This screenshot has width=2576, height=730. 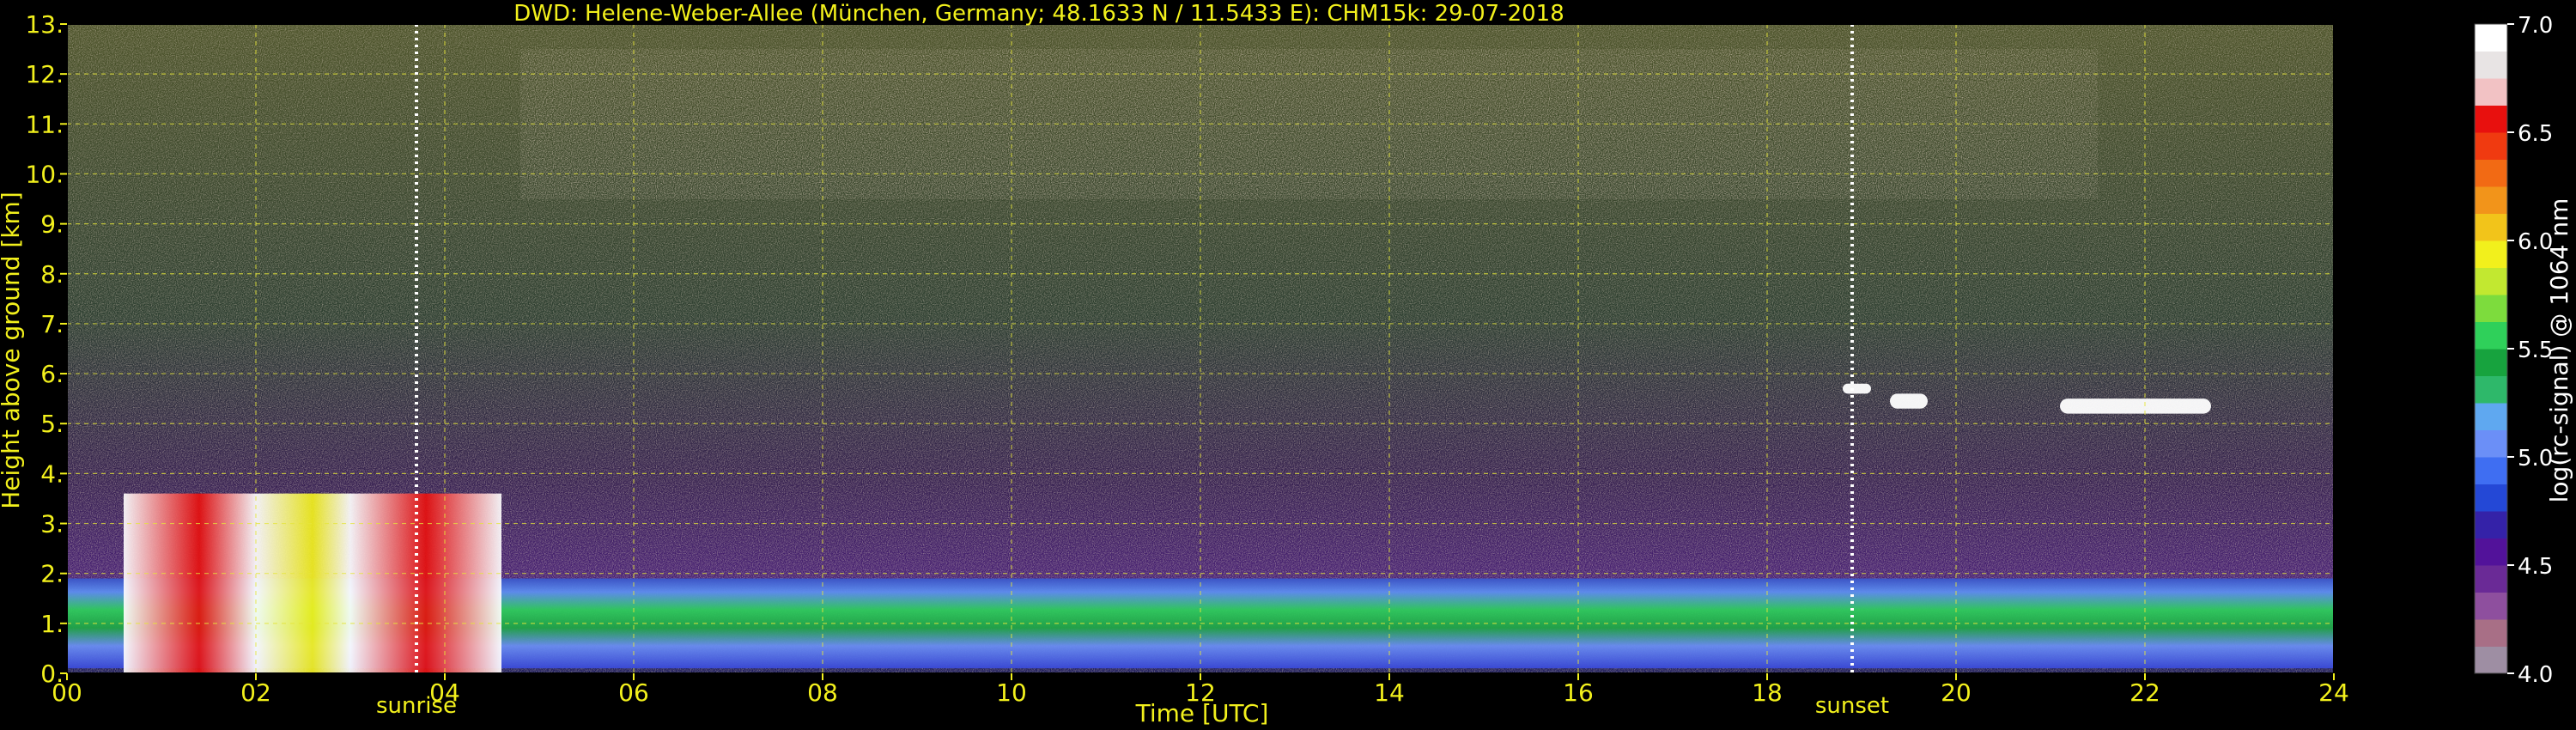 I want to click on x-axis-label: Time [UTC], so click(x=1202, y=713).